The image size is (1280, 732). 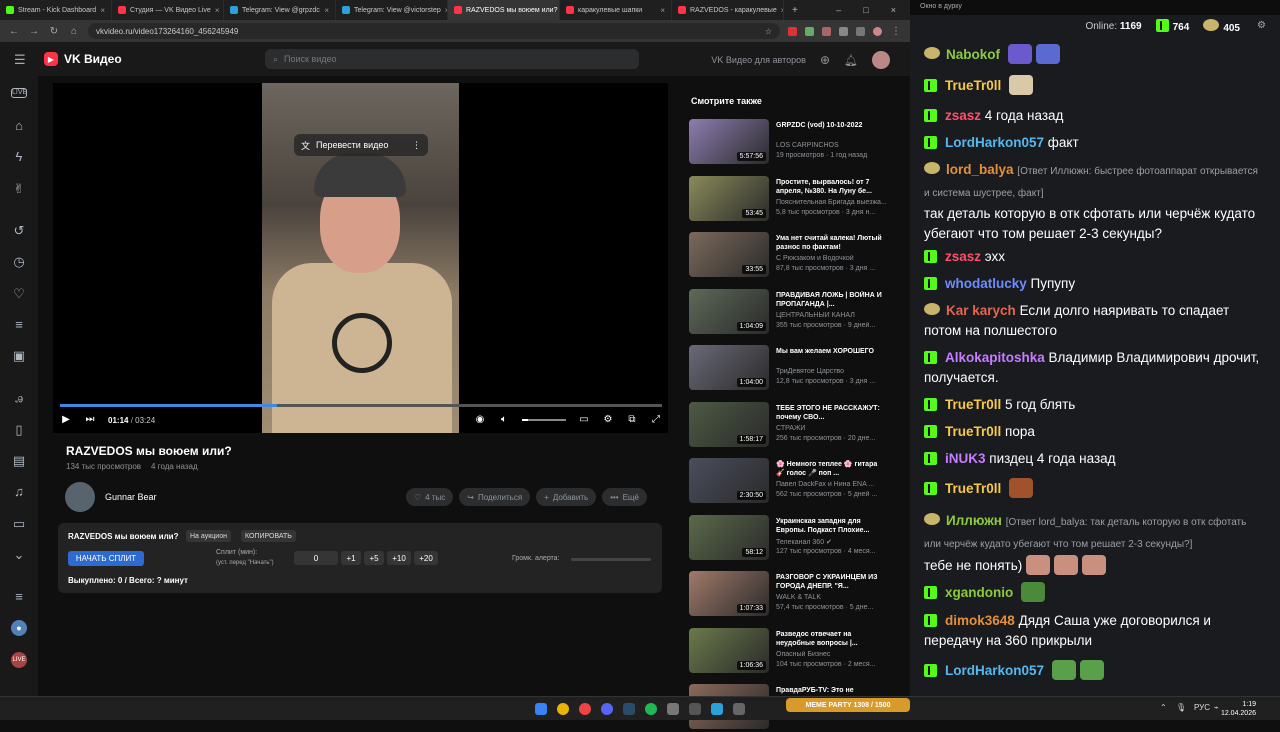 I want to click on recommendation-thumbnail: 1:07:33, so click(x=729, y=593).